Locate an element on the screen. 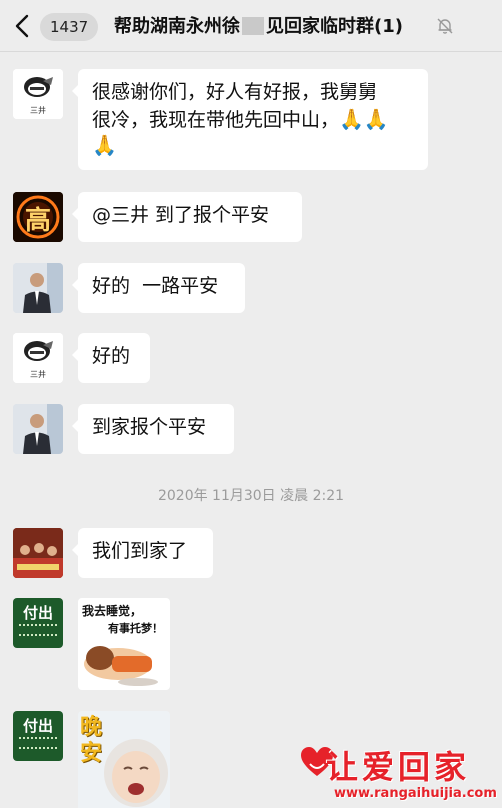  message-bubble: 我们到家了 is located at coordinates (142, 553).